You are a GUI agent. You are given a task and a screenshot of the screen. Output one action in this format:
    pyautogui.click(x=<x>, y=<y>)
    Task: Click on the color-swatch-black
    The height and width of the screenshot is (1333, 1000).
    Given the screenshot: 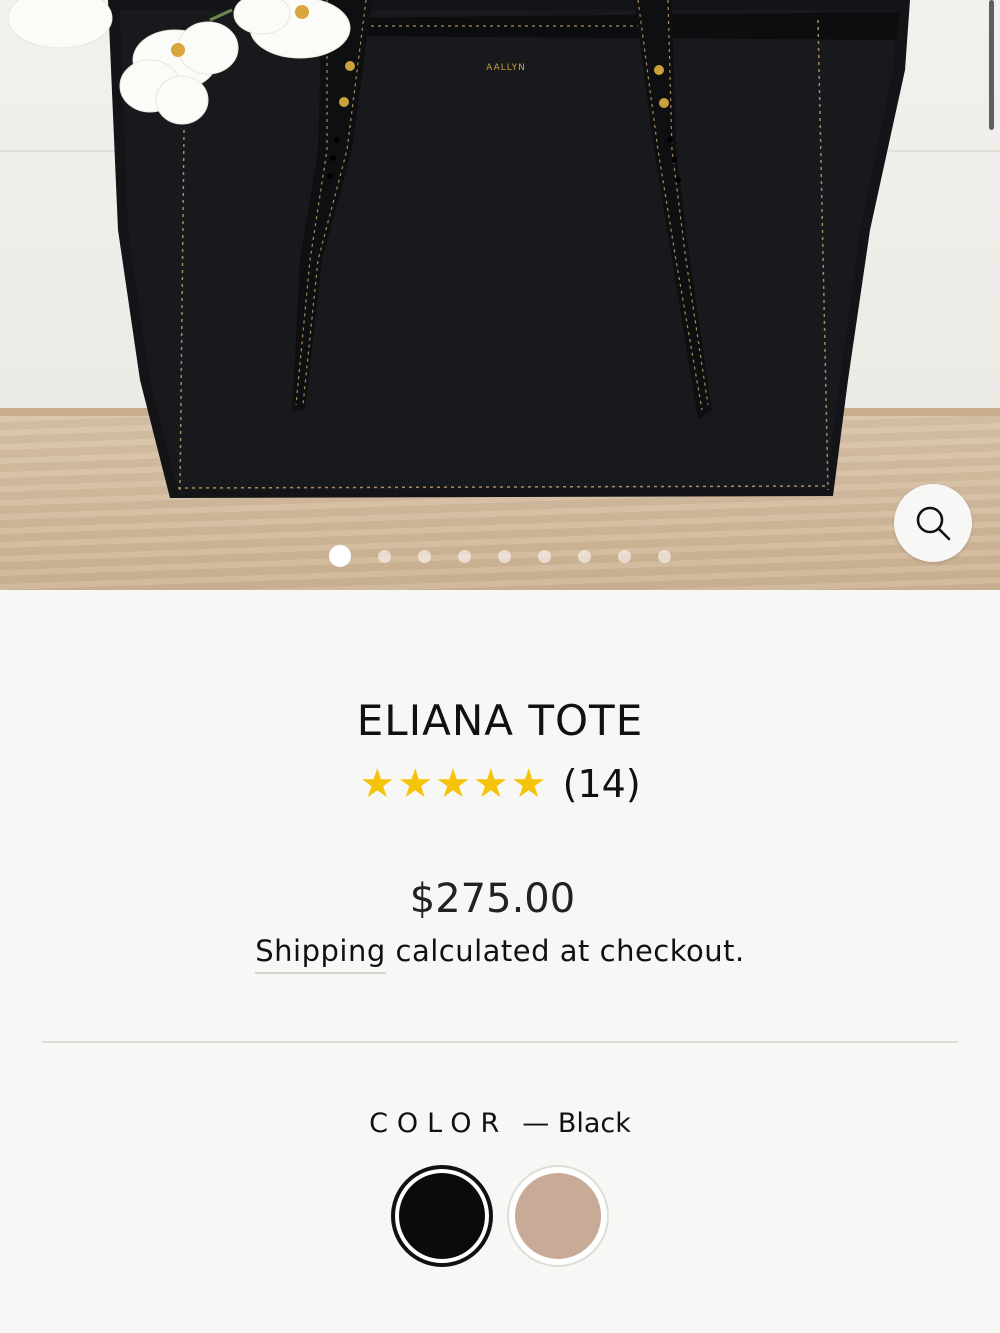 What is the action you would take?
    pyautogui.click(x=442, y=1216)
    